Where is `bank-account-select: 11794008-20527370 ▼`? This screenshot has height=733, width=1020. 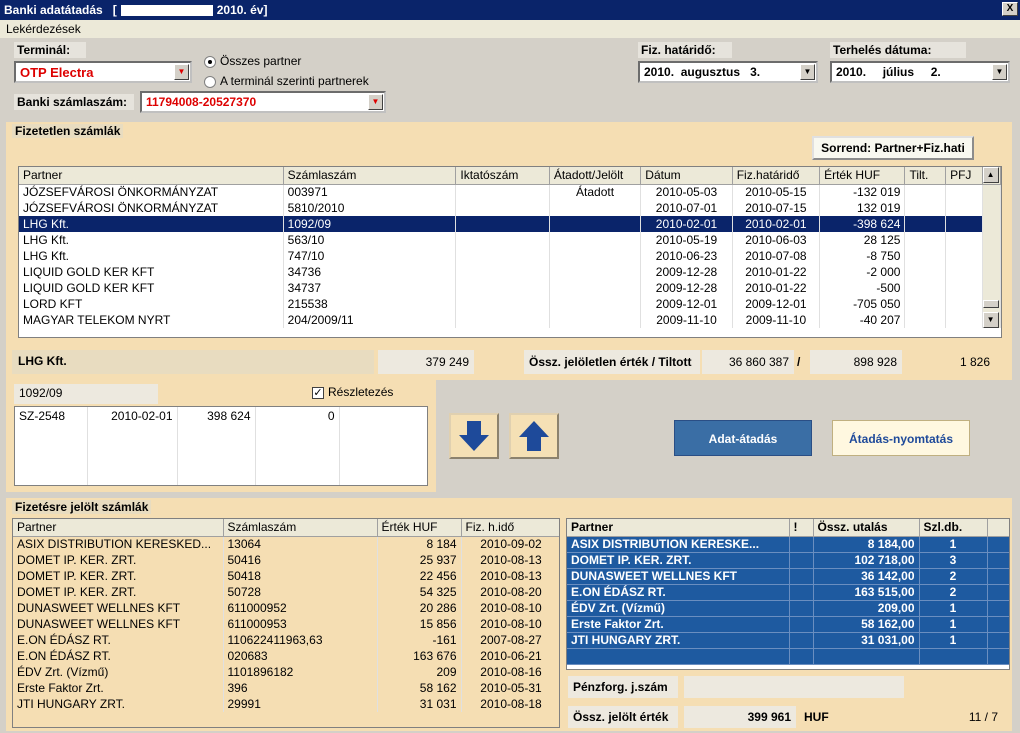
bank-account-select: 11794008-20527370 ▼ is located at coordinates (263, 102).